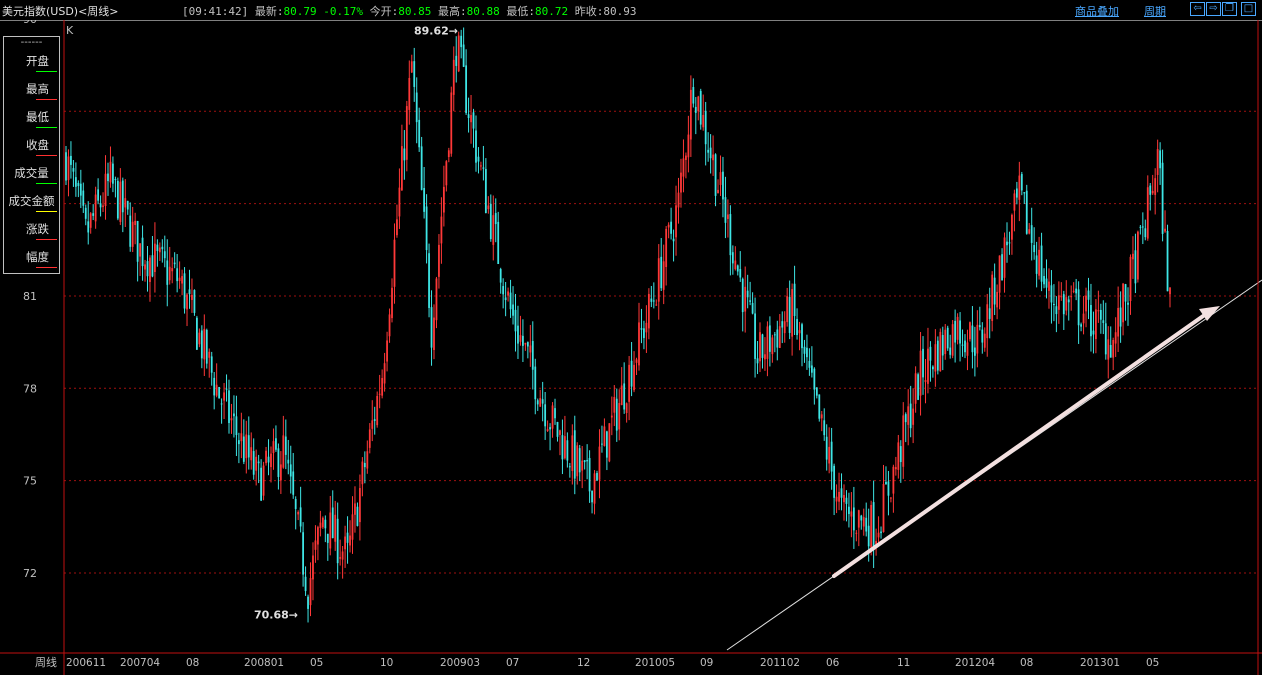 The width and height of the screenshot is (1262, 675). Describe the element at coordinates (1229, 9) in the screenshot. I see `restore-icon: ❐` at that location.